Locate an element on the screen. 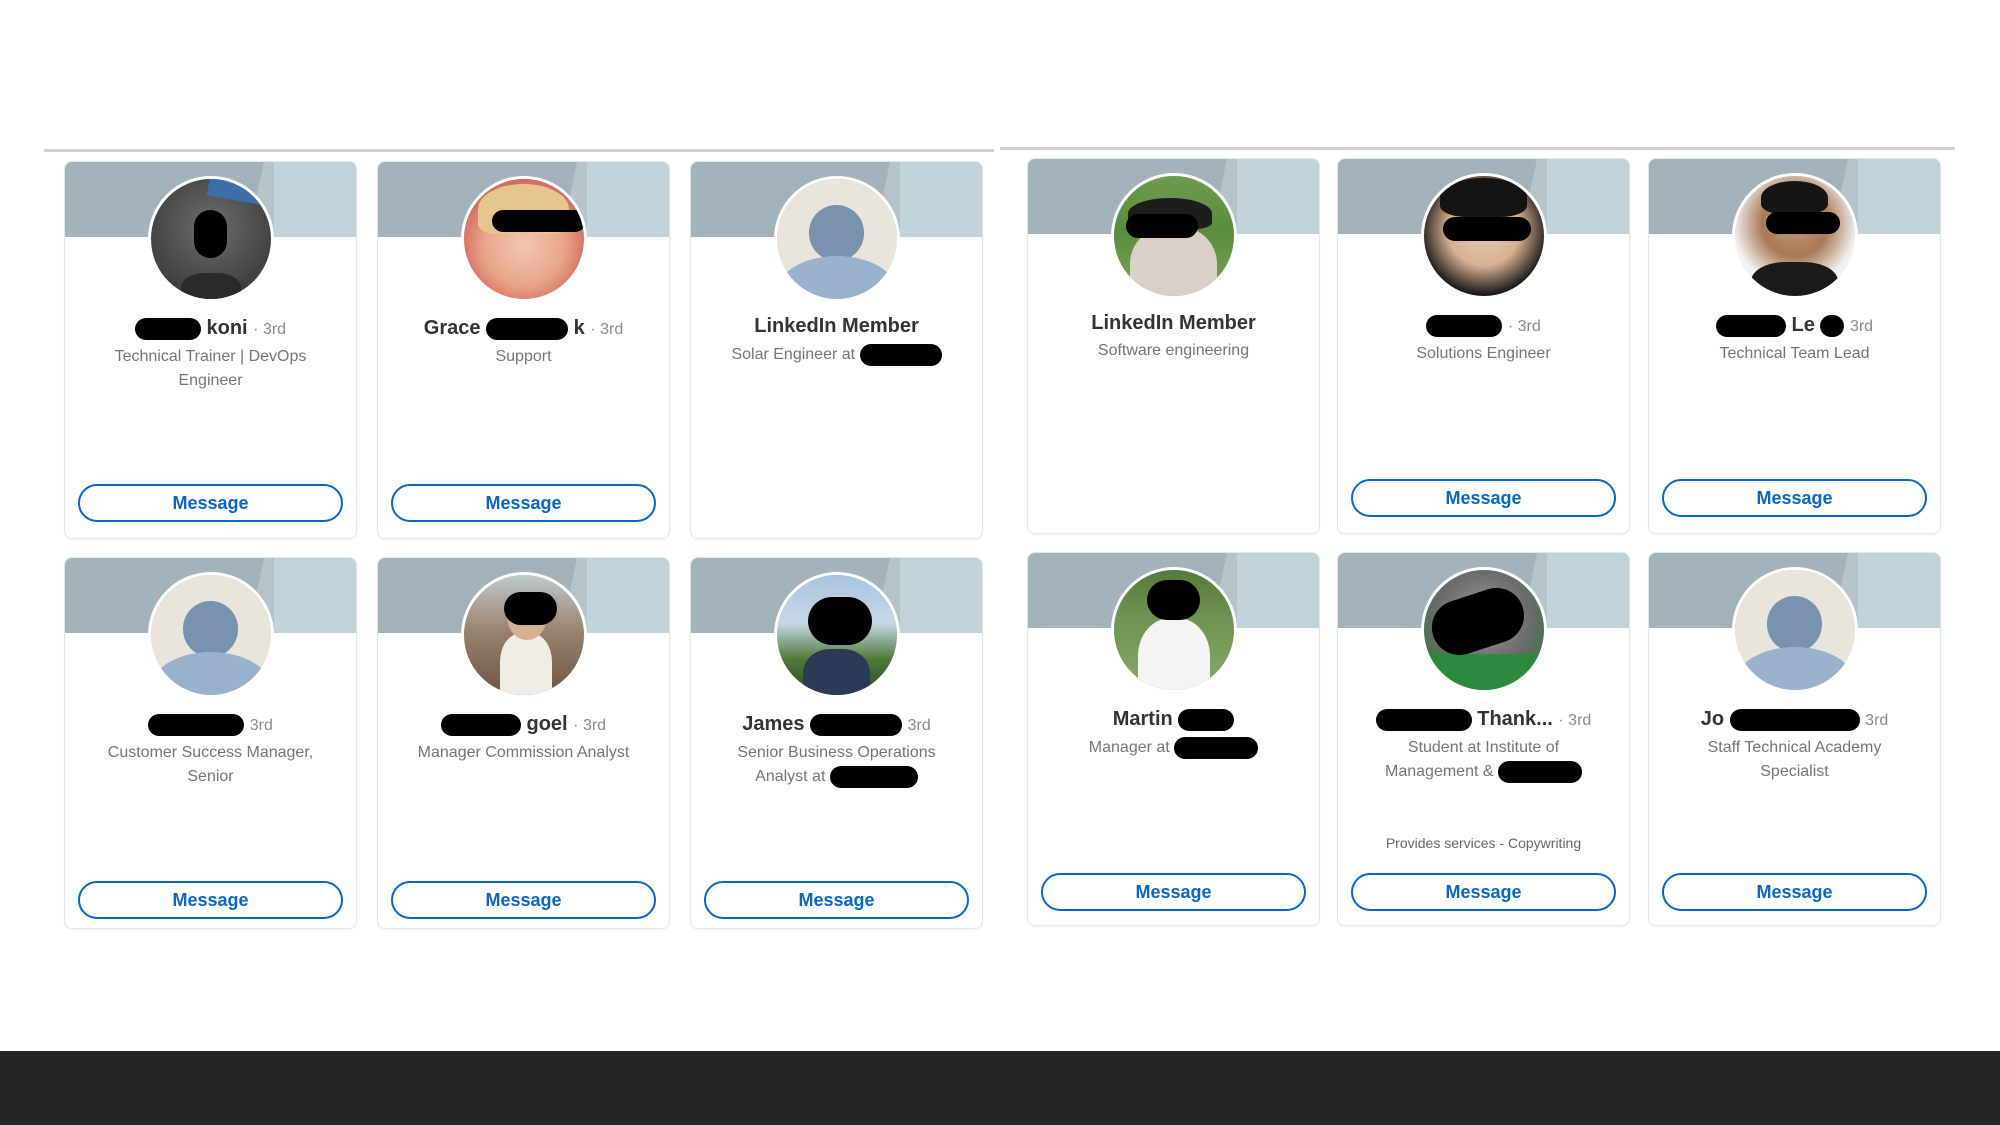 This screenshot has height=1125, width=2000. member-name: Jo 3rd is located at coordinates (1794, 719).